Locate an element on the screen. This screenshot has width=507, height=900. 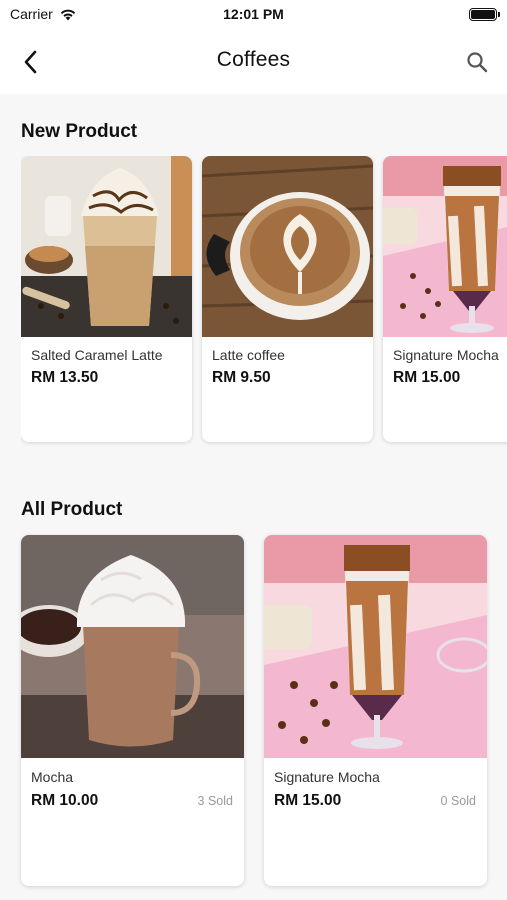
battery-icon is located at coordinates (484, 14).